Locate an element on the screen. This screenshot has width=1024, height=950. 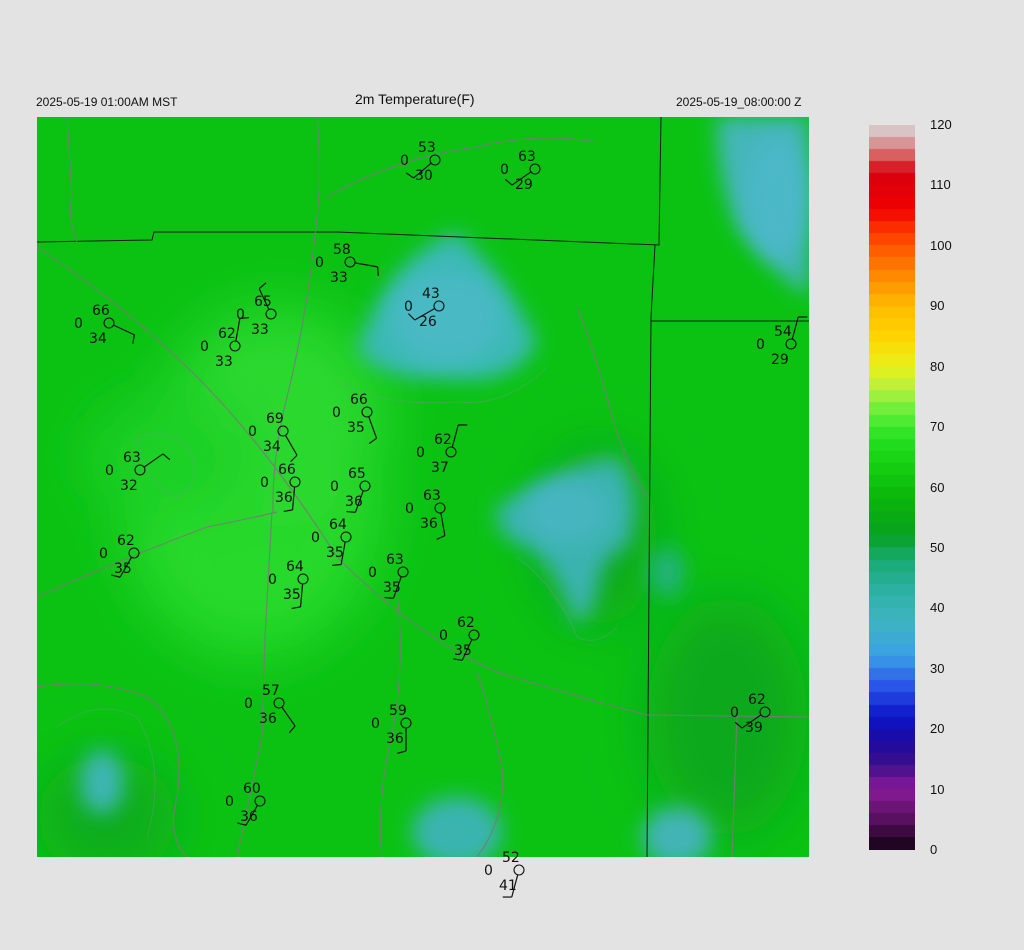
station-temperature: 58 is located at coordinates (342, 250).